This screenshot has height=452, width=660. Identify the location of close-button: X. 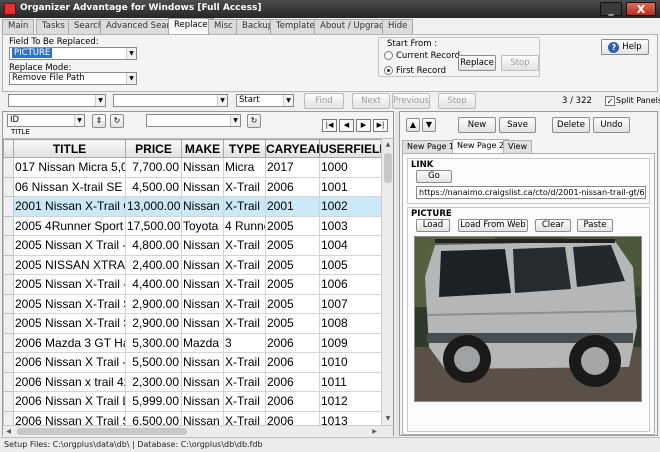
(641, 9).